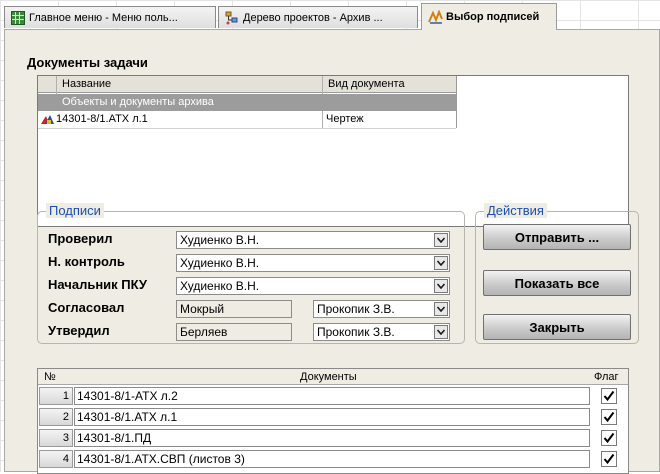 The height and width of the screenshot is (474, 660). Describe the element at coordinates (247, 119) in the screenshot. I see `table-row: 14301-8/1.АТХ л.1 Чертеж` at that location.